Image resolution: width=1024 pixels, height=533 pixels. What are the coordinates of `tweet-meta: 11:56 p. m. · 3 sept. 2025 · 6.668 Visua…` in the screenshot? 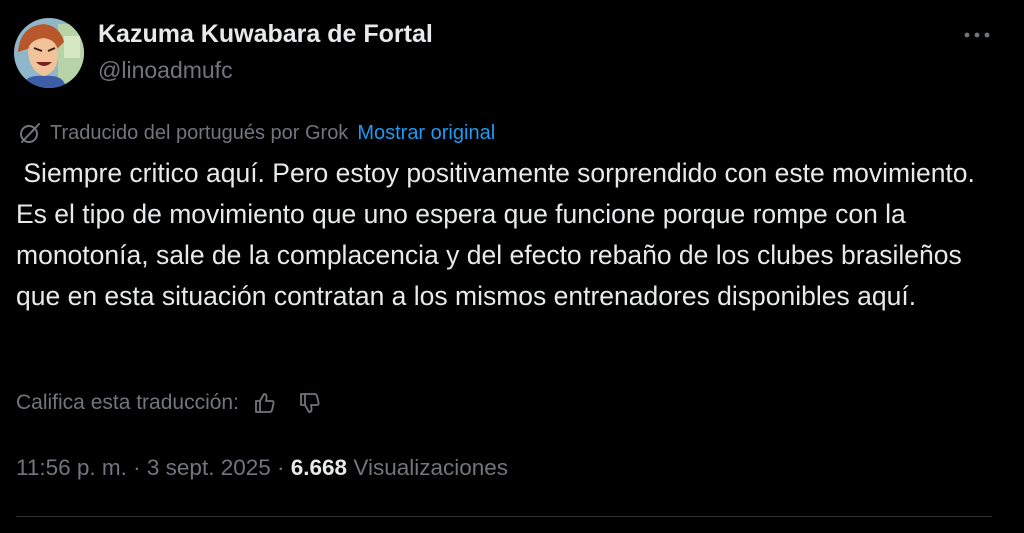 It's located at (262, 468).